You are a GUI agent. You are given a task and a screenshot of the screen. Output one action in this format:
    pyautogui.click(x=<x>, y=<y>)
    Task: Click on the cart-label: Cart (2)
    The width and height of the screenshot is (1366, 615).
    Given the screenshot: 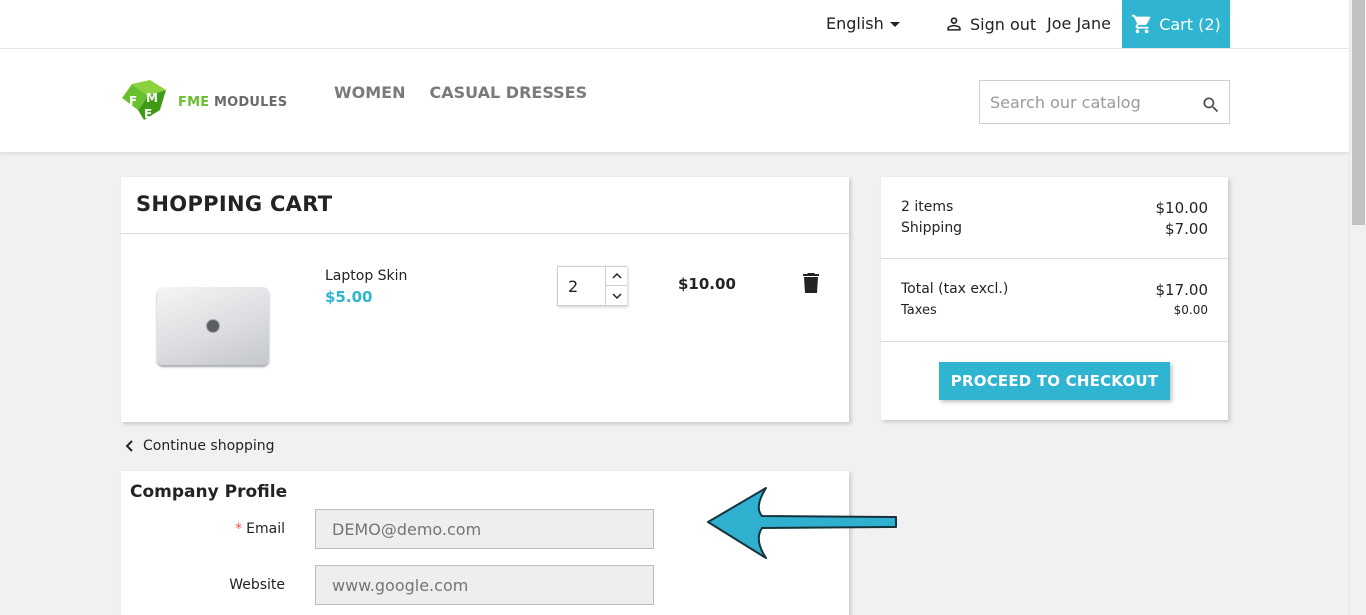 What is the action you would take?
    pyautogui.click(x=1190, y=24)
    